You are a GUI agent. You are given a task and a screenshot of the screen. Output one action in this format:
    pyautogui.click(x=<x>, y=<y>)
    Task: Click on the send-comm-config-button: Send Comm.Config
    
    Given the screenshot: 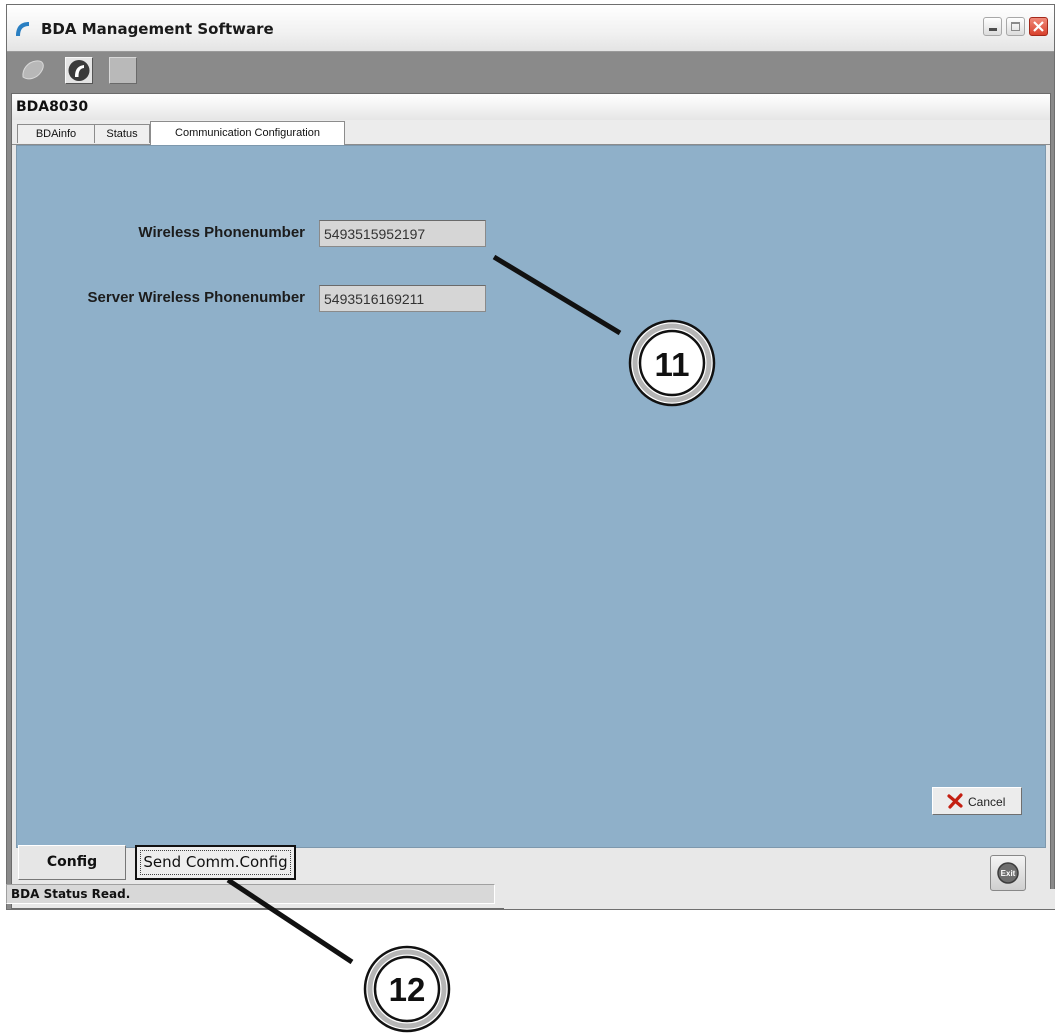 What is the action you would take?
    pyautogui.click(x=215, y=862)
    